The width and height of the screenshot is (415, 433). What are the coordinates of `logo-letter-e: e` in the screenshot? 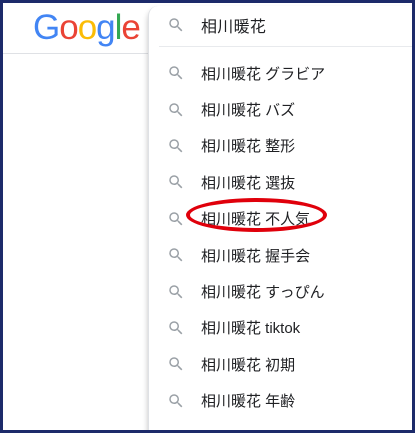 It's located at (130, 27).